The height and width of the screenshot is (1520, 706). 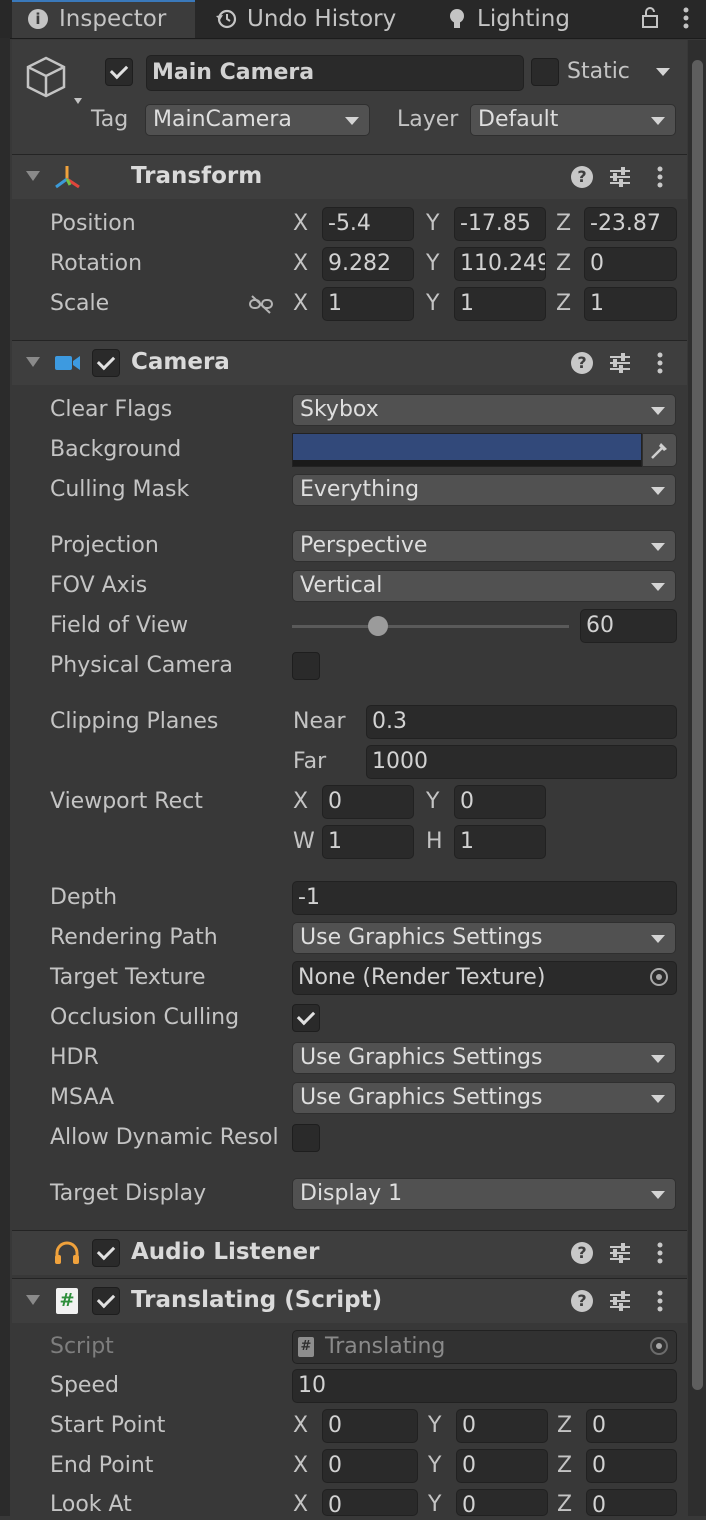 What do you see at coordinates (663, 72) in the screenshot?
I see `static-dropdown-arrow` at bounding box center [663, 72].